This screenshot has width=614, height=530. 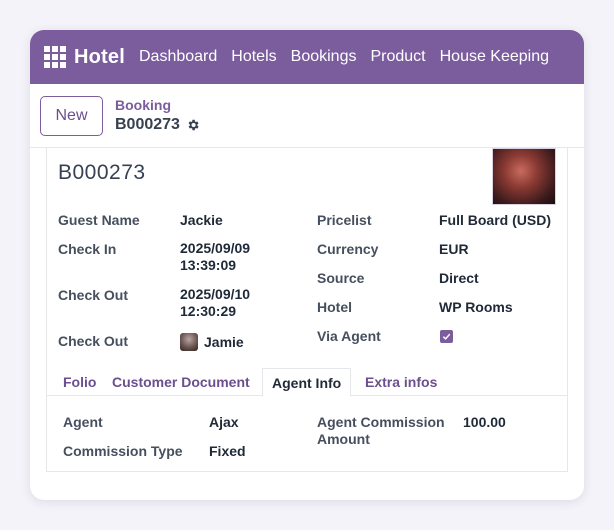 What do you see at coordinates (79, 382) in the screenshot?
I see `tab-folio: Folio` at bounding box center [79, 382].